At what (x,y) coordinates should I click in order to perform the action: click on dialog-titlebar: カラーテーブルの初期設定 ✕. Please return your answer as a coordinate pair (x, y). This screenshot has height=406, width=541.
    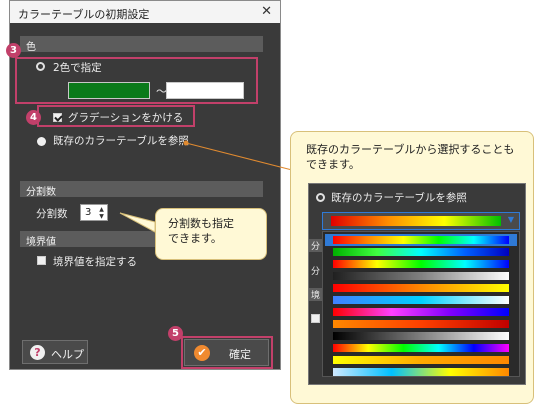
    Looking at the image, I should click on (145, 12).